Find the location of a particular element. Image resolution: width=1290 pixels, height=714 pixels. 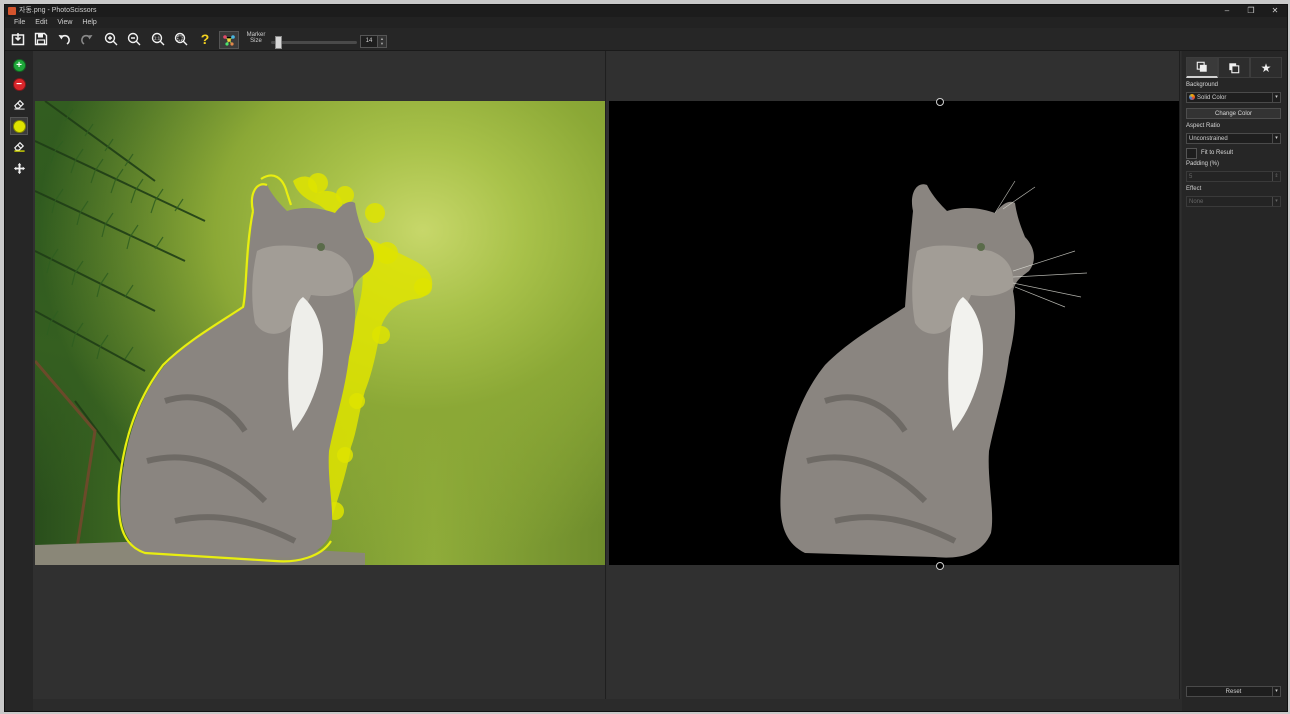

zoom-fit-button is located at coordinates (181, 39).